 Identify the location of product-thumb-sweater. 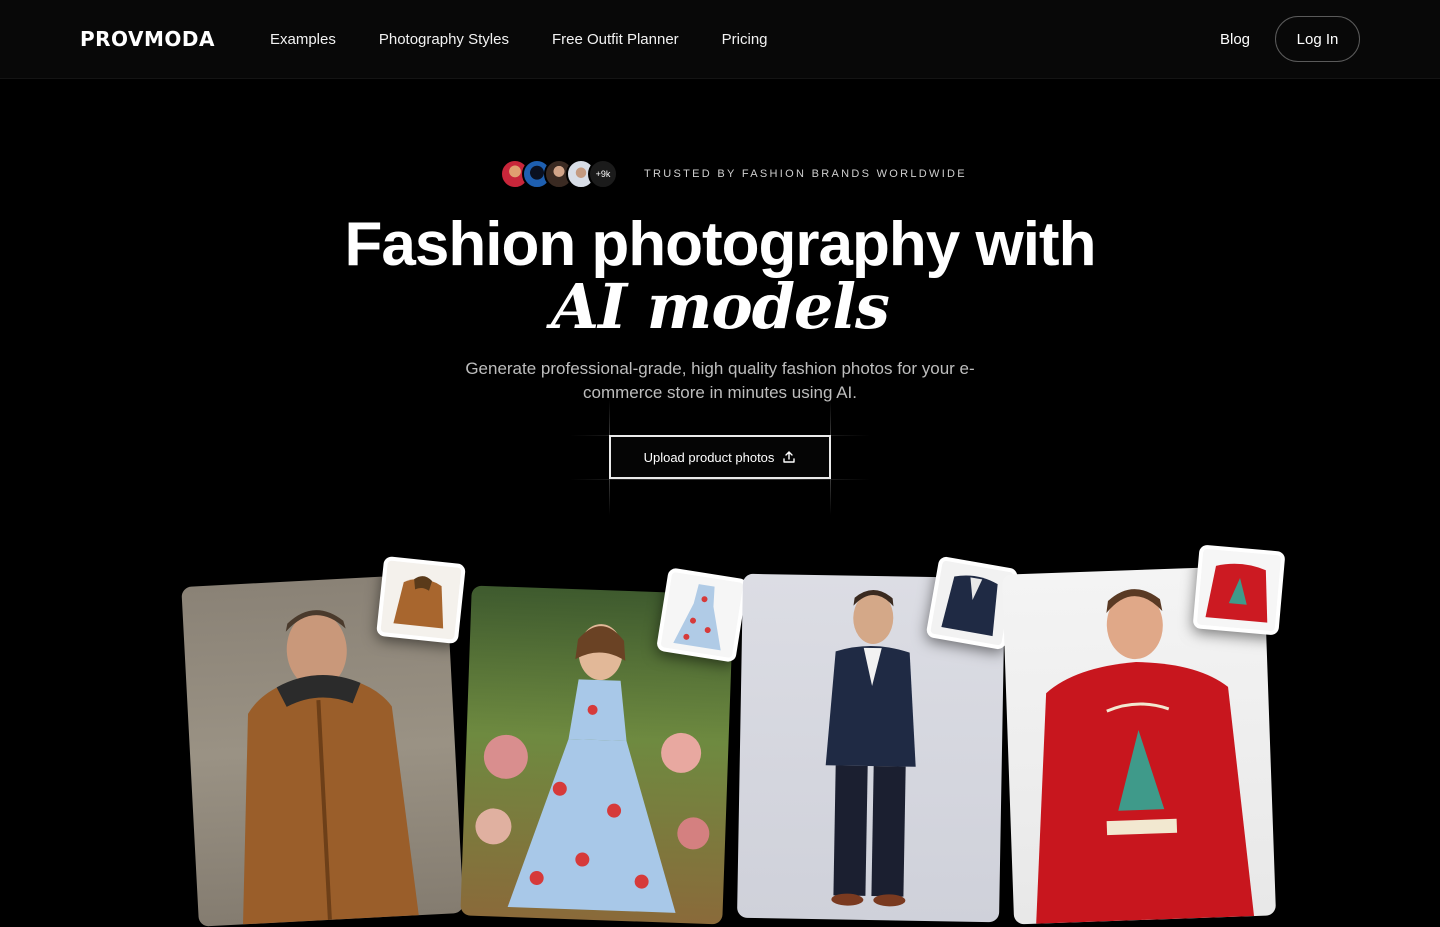
(1239, 590).